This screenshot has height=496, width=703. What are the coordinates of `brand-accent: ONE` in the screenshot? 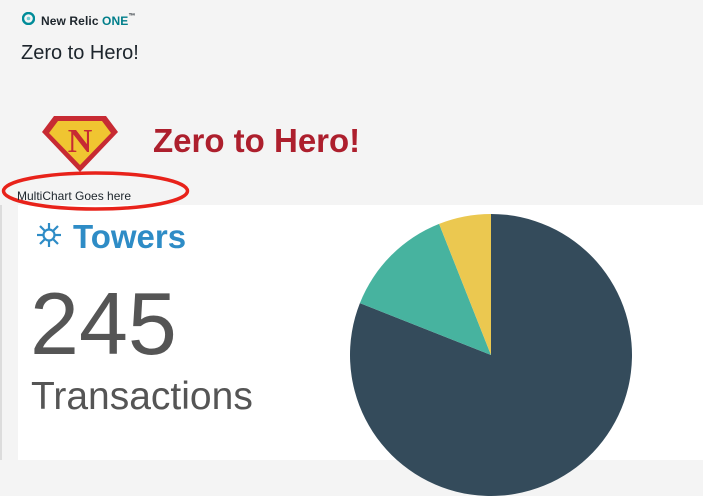 It's located at (115, 21).